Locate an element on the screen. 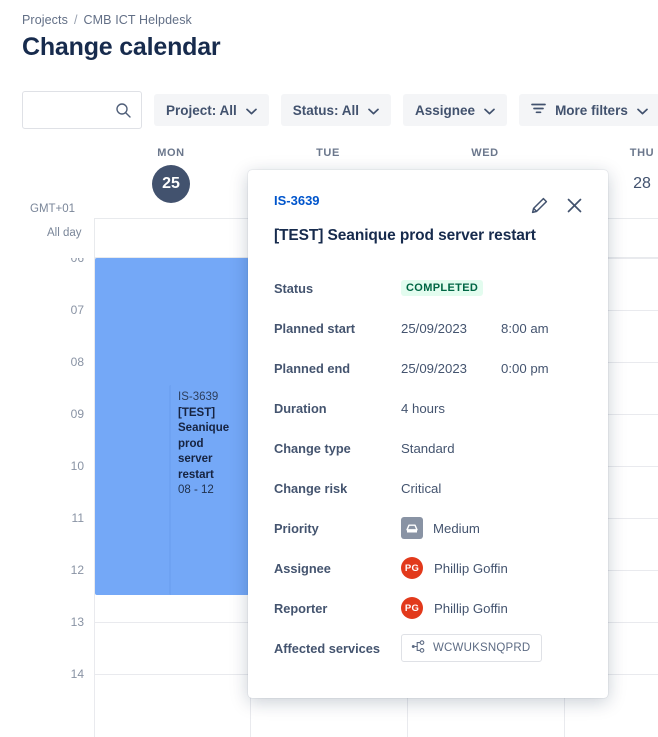 Image resolution: width=658 pixels, height=737 pixels. more-filters-label: More filters is located at coordinates (591, 110).